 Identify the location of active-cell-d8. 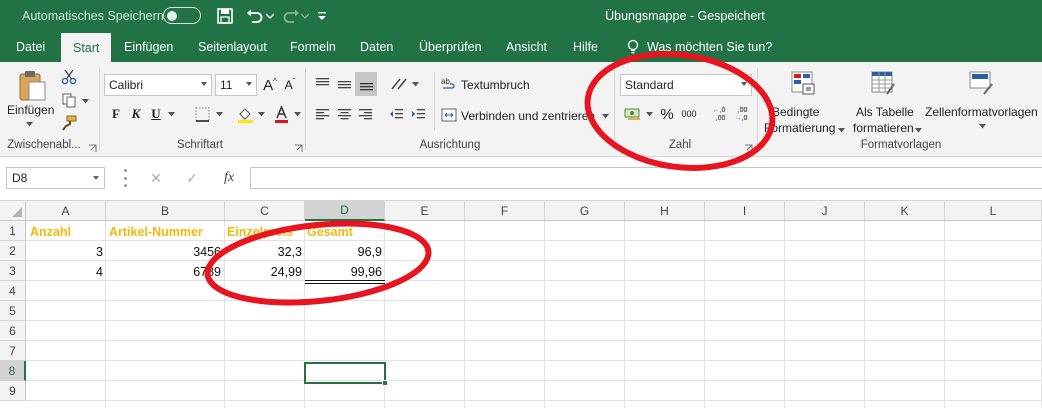
(345, 373).